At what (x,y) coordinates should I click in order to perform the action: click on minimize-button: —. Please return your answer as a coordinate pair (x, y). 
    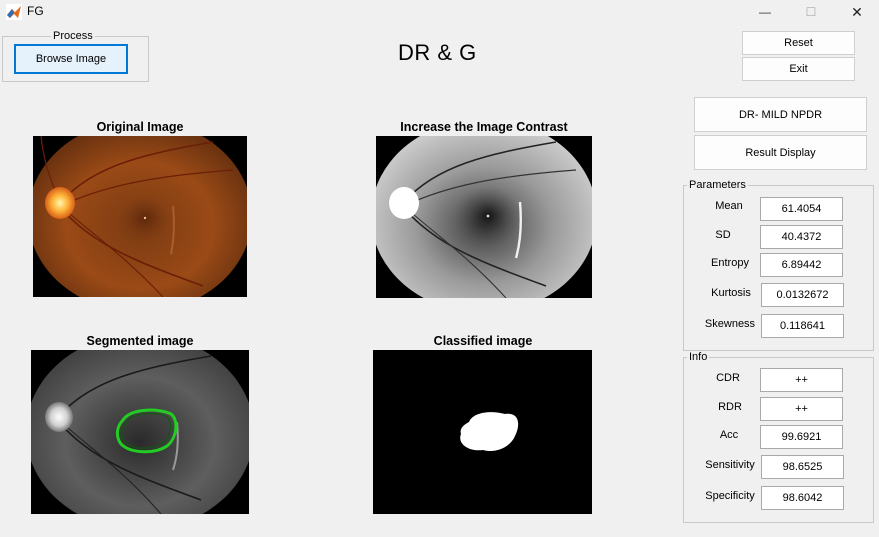
    Looking at the image, I should click on (765, 12).